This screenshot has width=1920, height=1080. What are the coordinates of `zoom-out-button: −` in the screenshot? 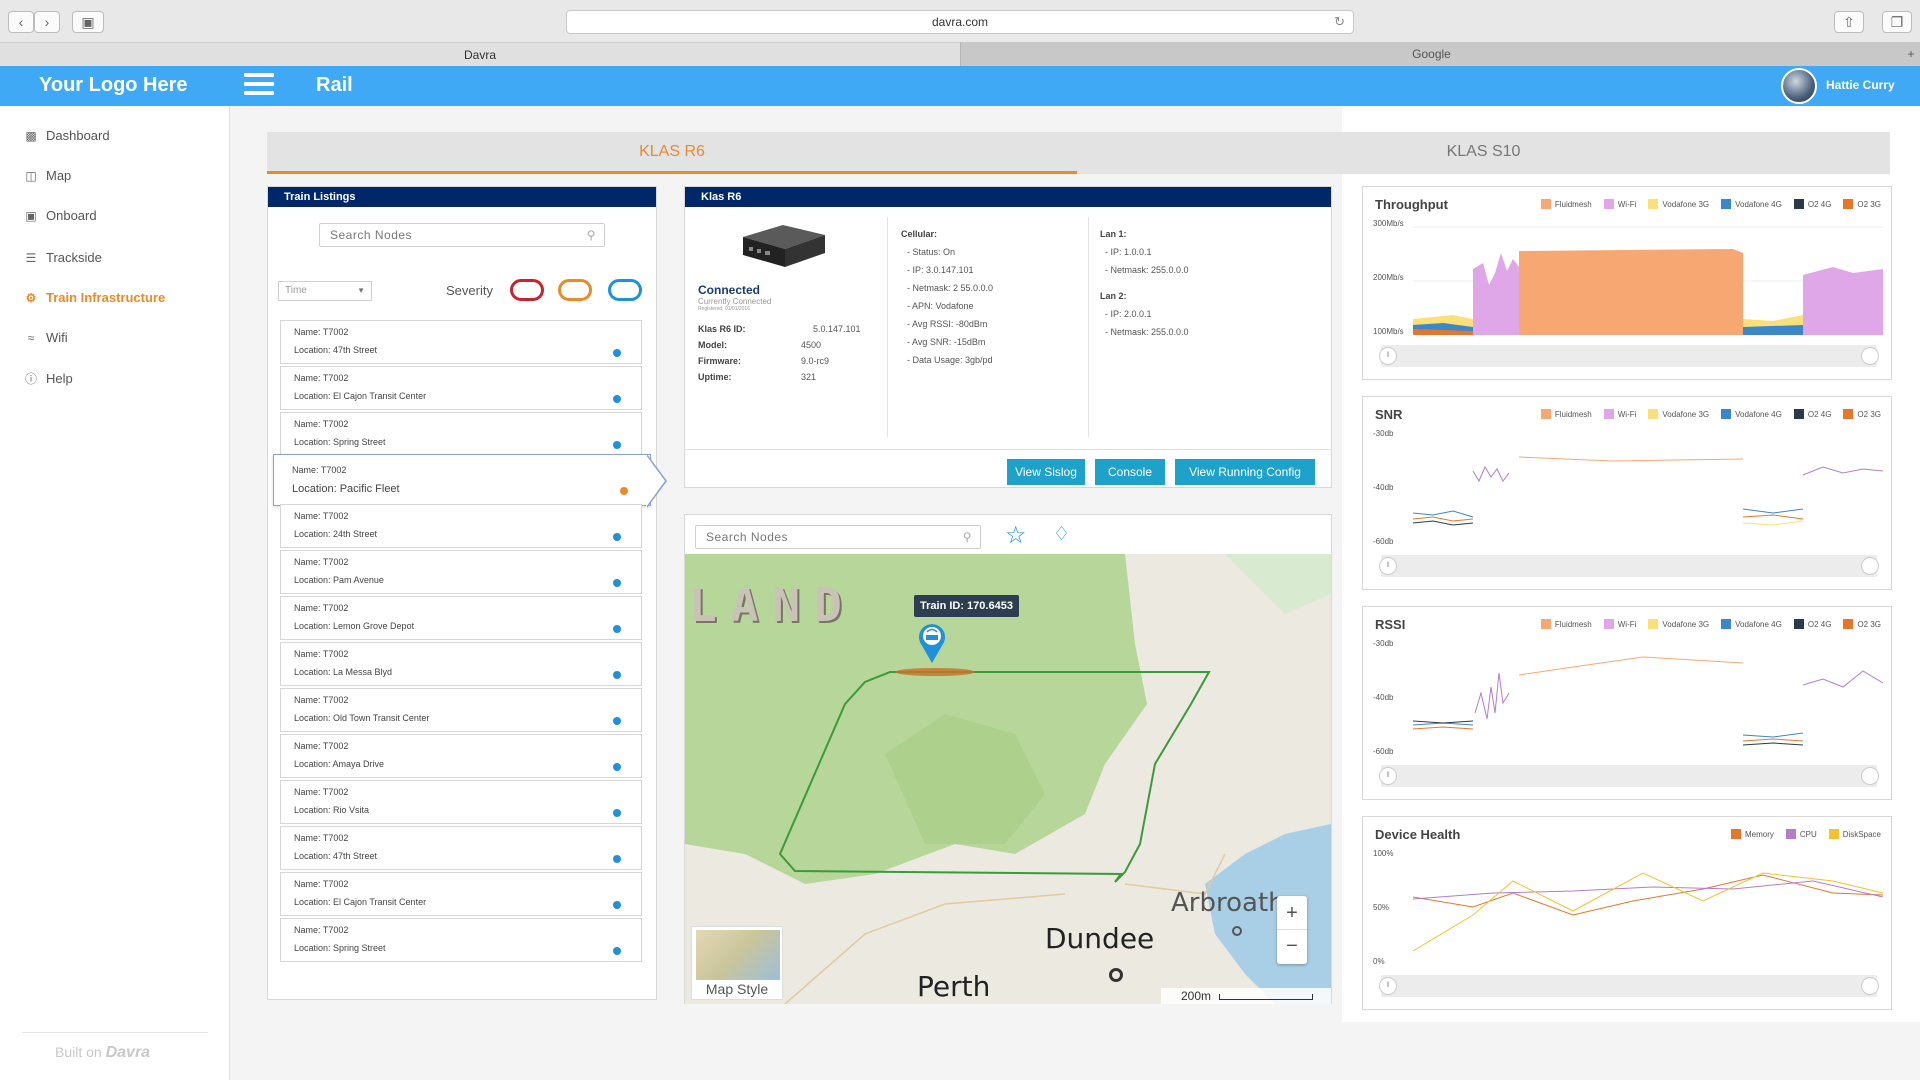 It's located at (1292, 947).